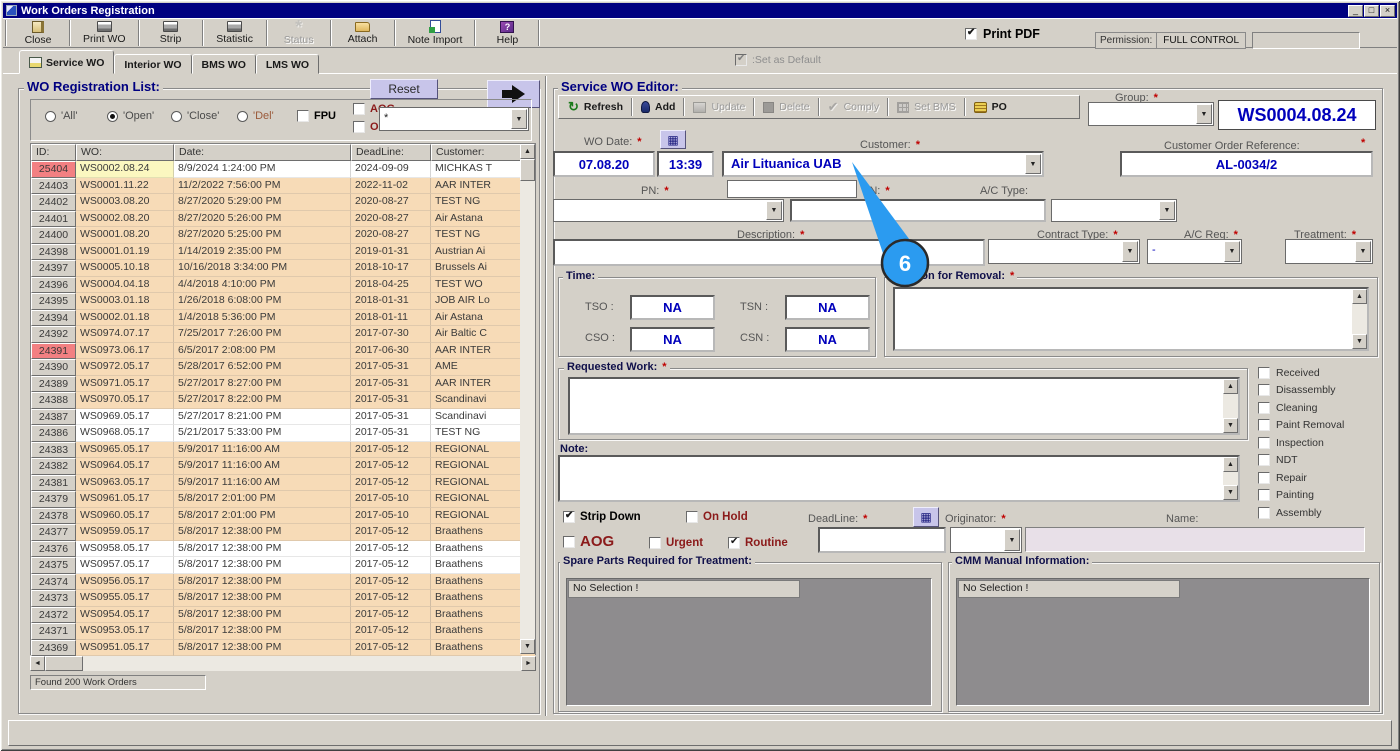 This screenshot has width=1400, height=751. Describe the element at coordinates (404, 89) in the screenshot. I see `reset-button: Reset` at that location.